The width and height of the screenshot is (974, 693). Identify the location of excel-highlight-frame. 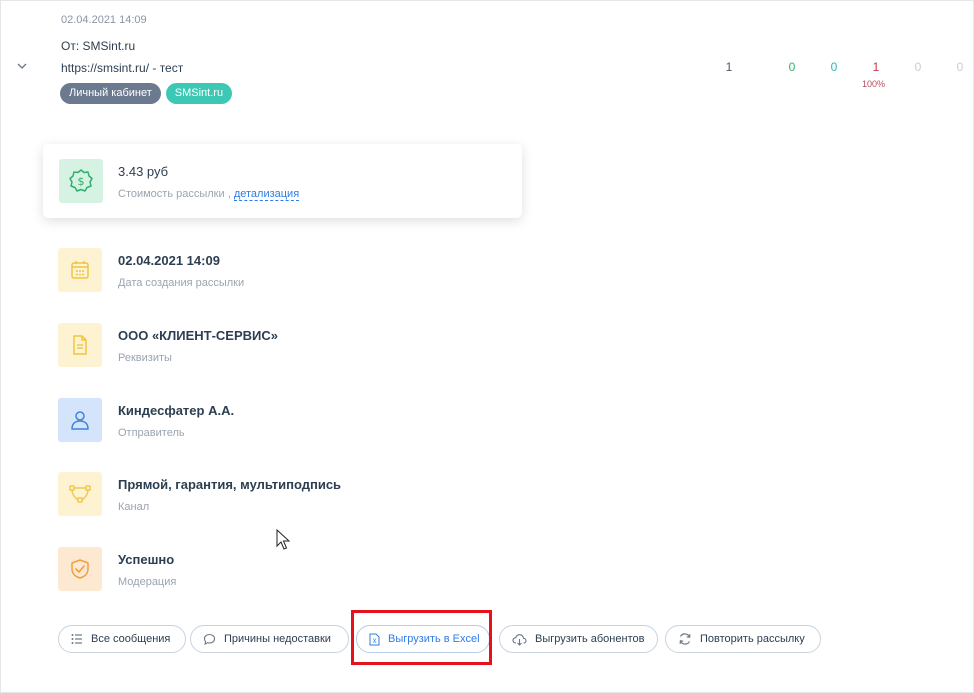
(421, 637).